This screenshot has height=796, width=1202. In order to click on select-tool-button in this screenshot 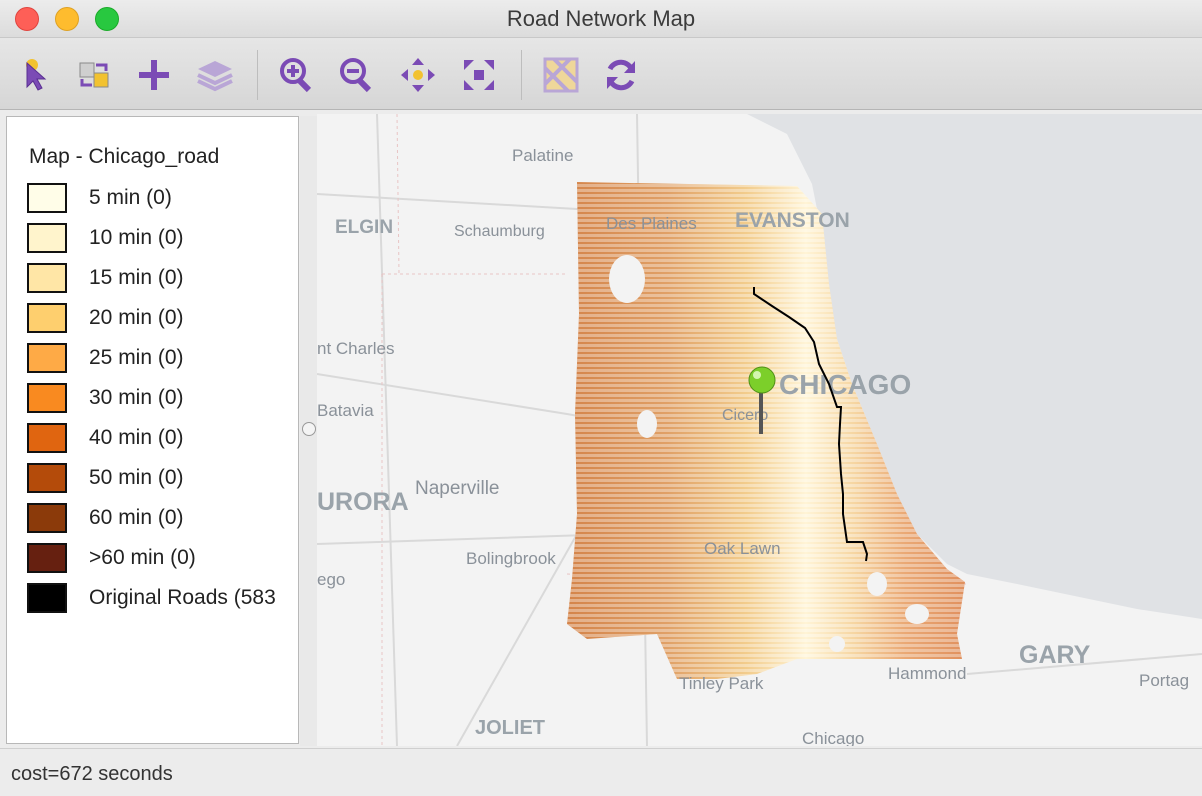, I will do `click(35, 75)`.